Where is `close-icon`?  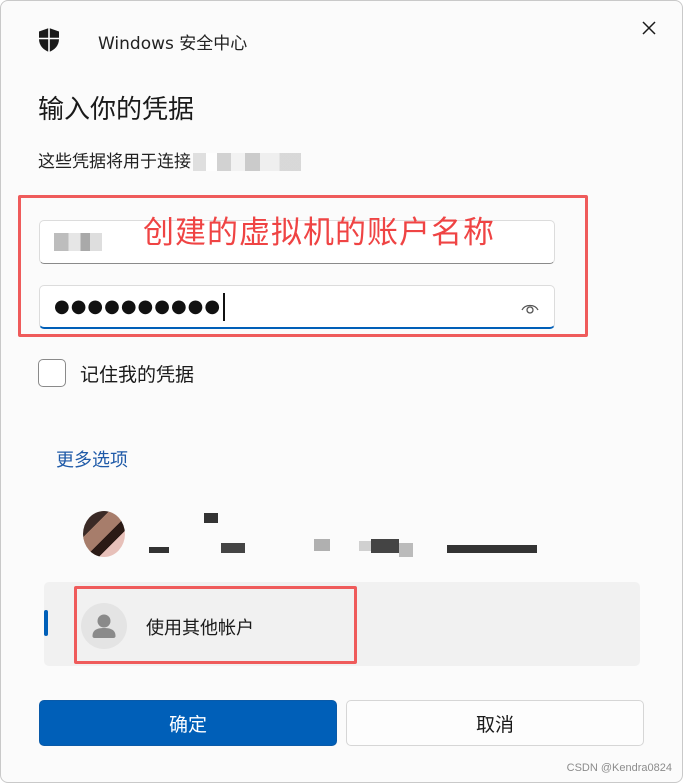
close-icon is located at coordinates (649, 28).